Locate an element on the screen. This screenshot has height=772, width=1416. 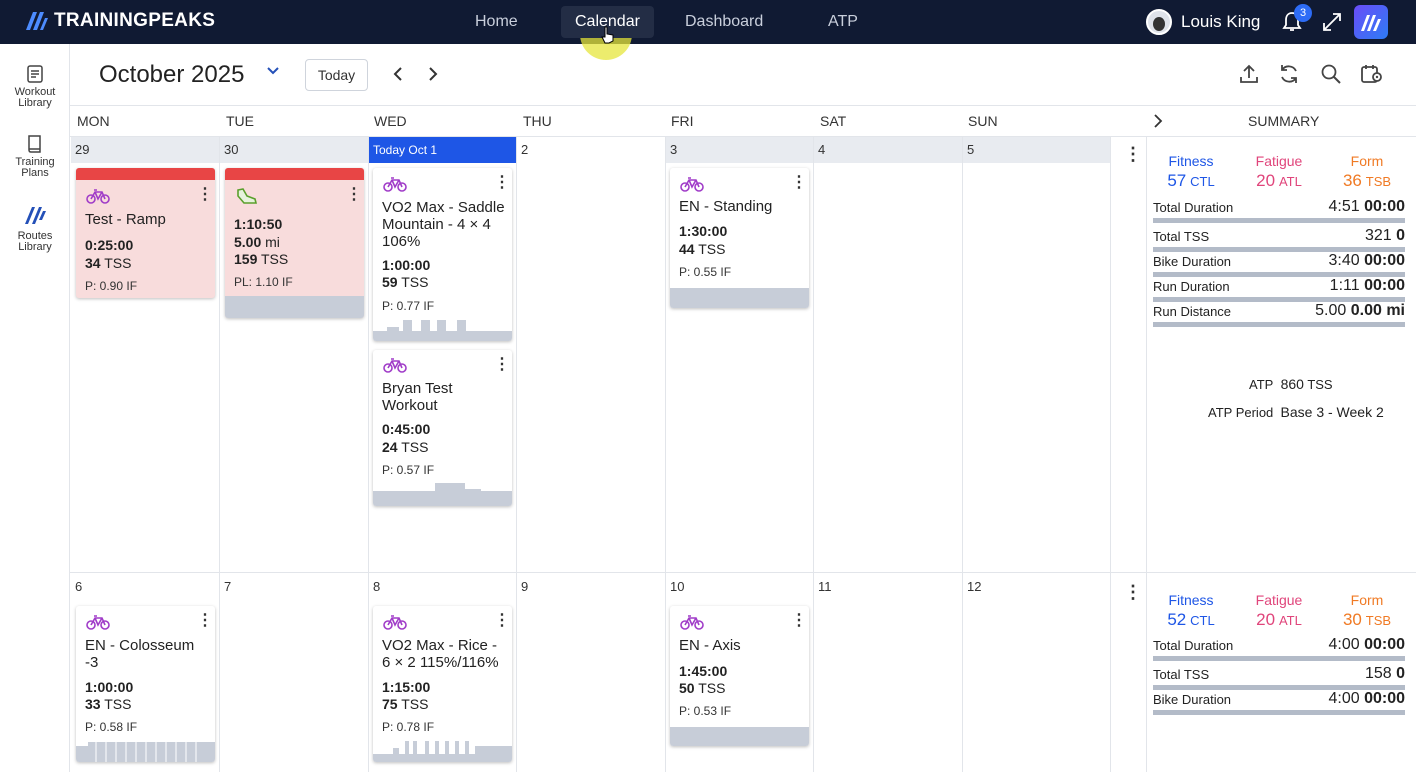
date-label: 12 is located at coordinates (974, 586).